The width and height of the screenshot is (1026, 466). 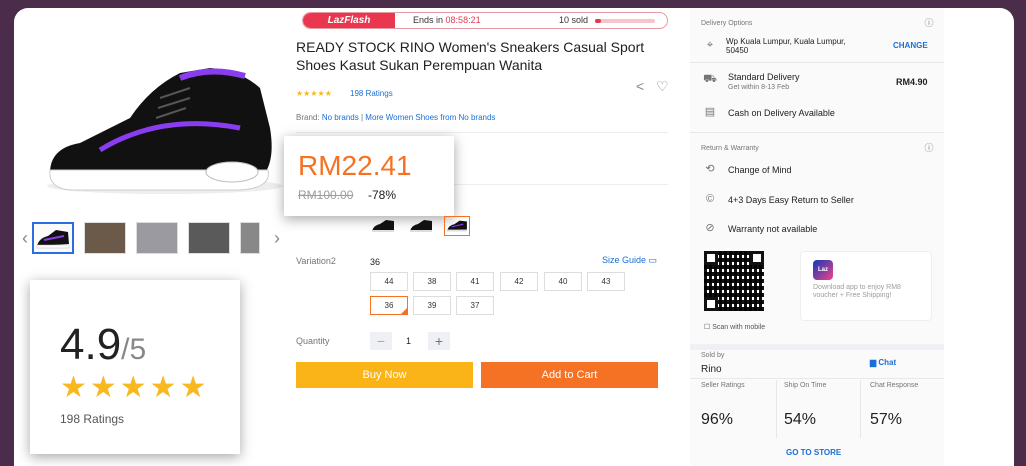 What do you see at coordinates (711, 369) in the screenshot?
I see `seller-name: Rino` at bounding box center [711, 369].